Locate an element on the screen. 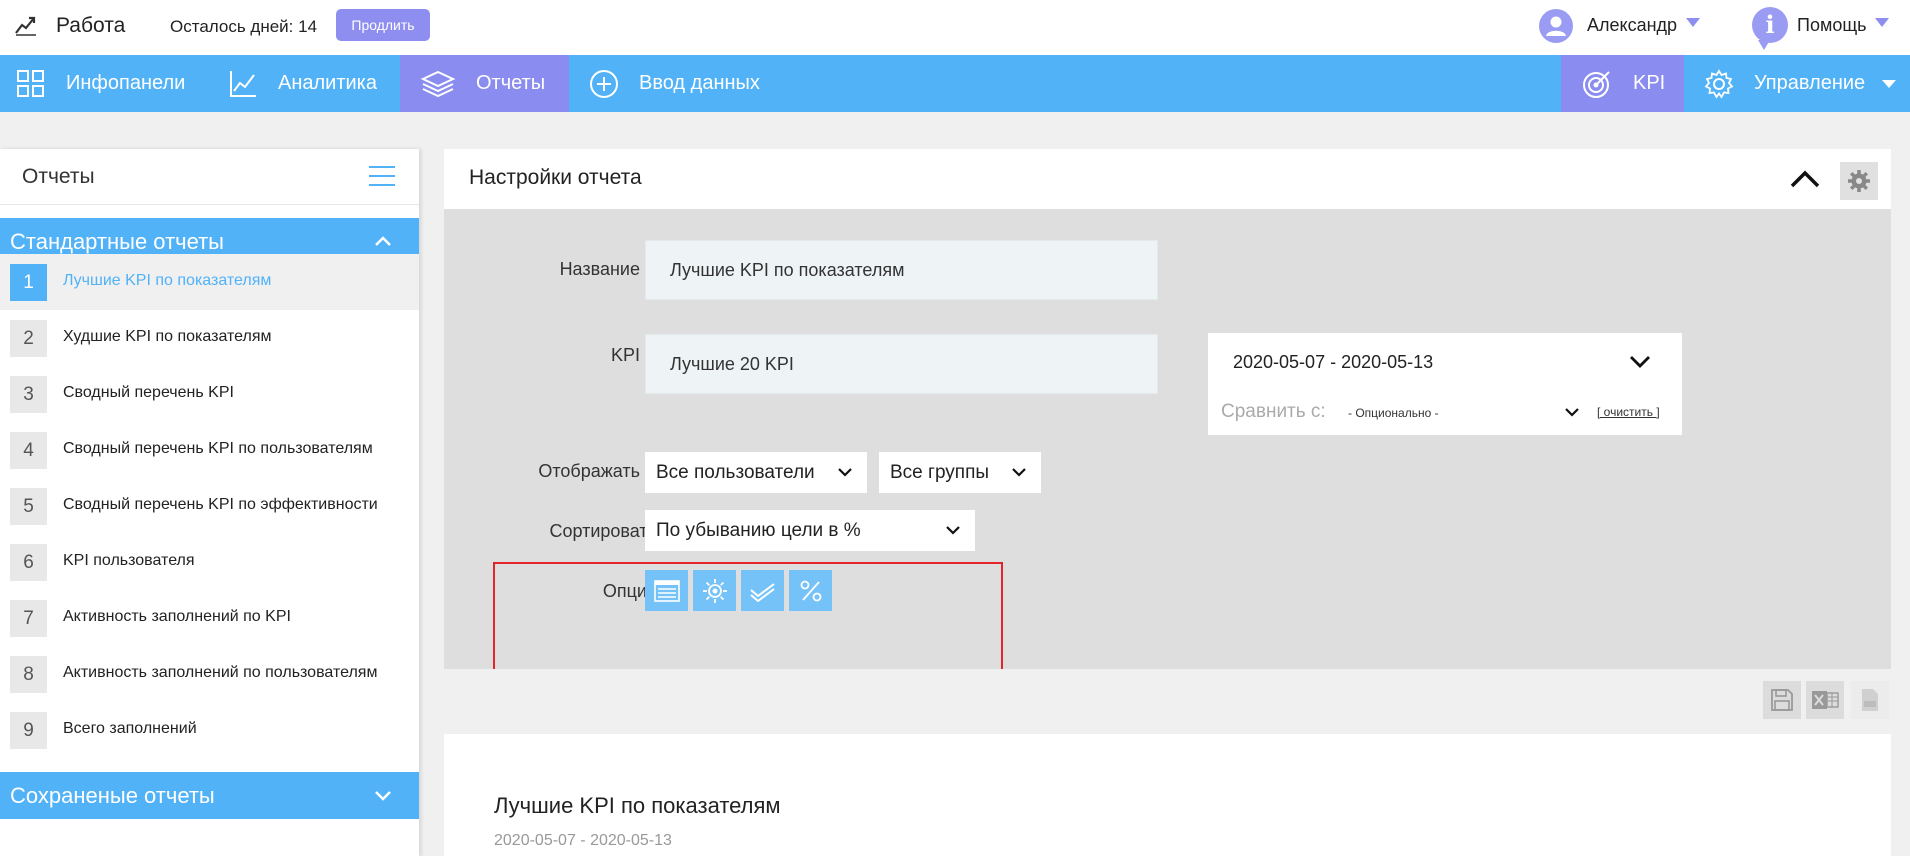 The width and height of the screenshot is (1910, 856). hamburger-menu-icon is located at coordinates (382, 177).